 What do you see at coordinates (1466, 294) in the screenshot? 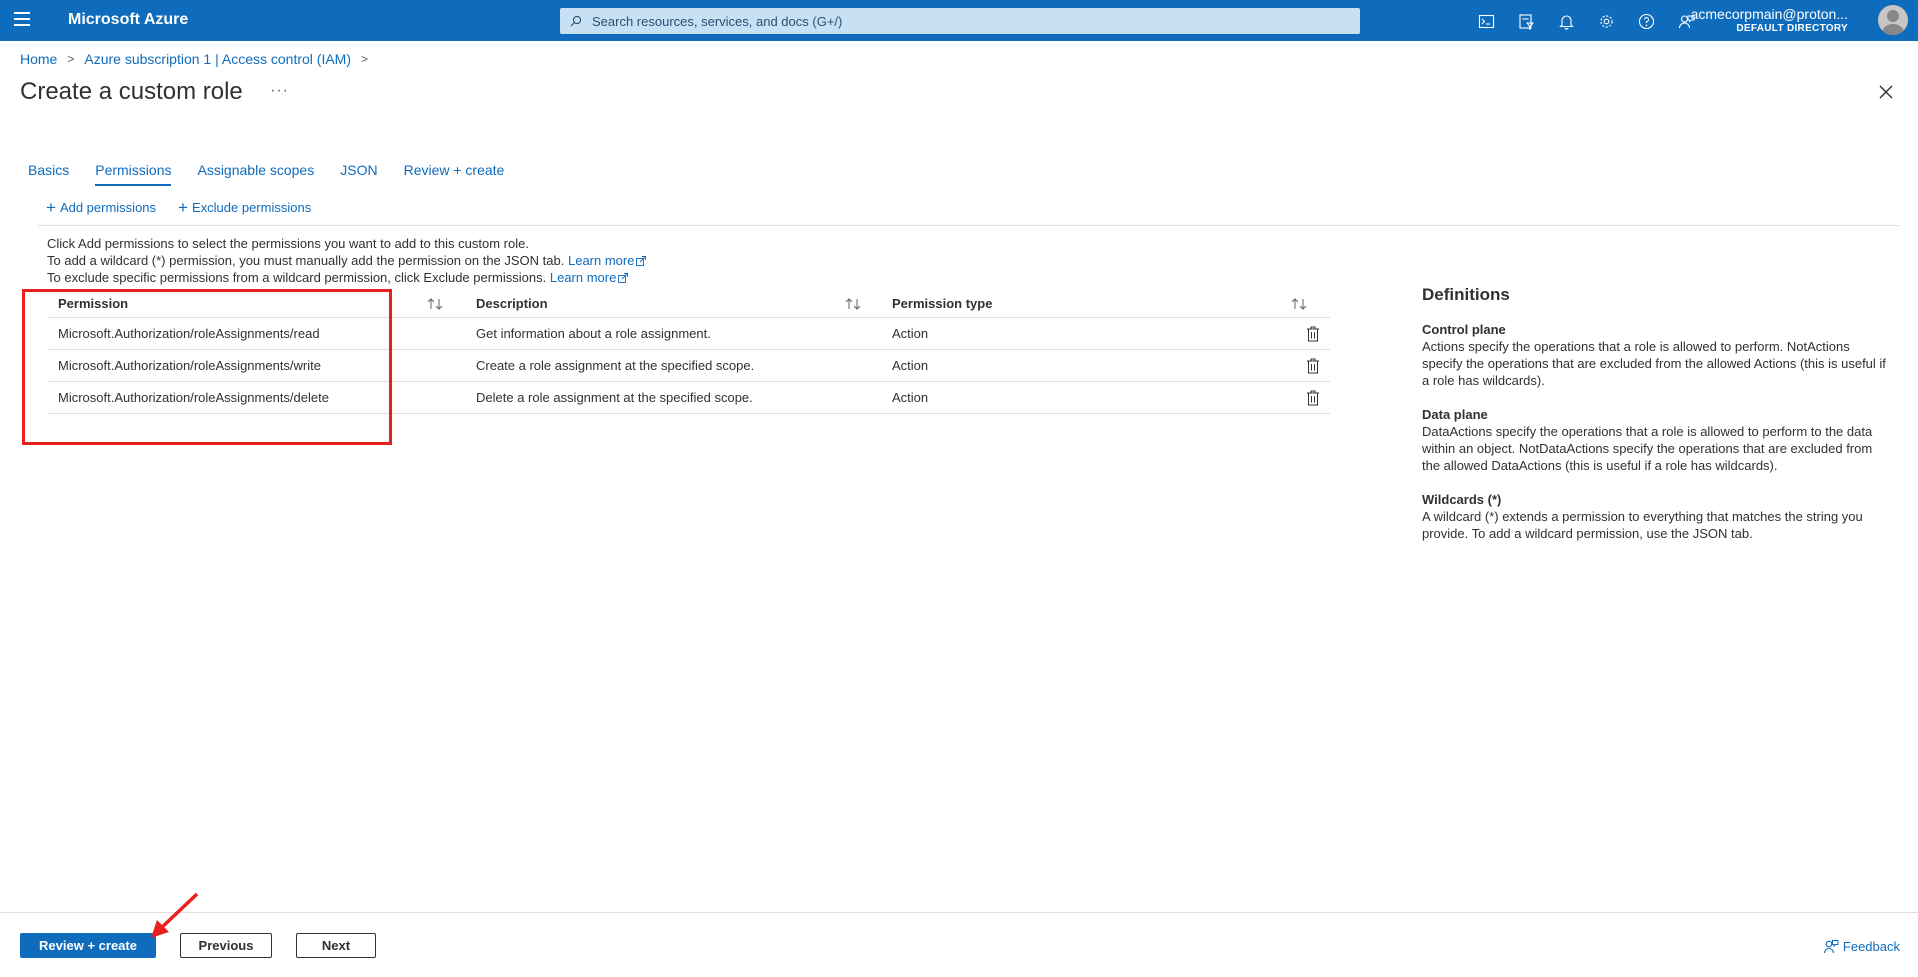
I see `definitions-title: Definitions` at bounding box center [1466, 294].